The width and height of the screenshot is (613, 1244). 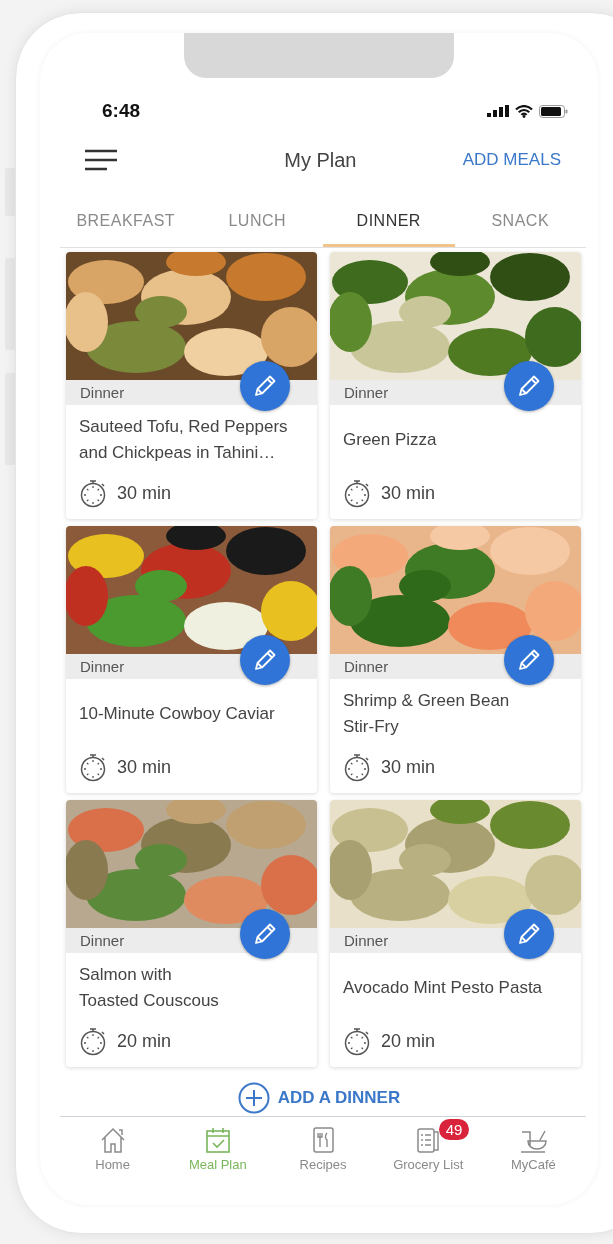 I want to click on meal-card: Dinner Green Pizza 30 min, so click(x=455, y=385).